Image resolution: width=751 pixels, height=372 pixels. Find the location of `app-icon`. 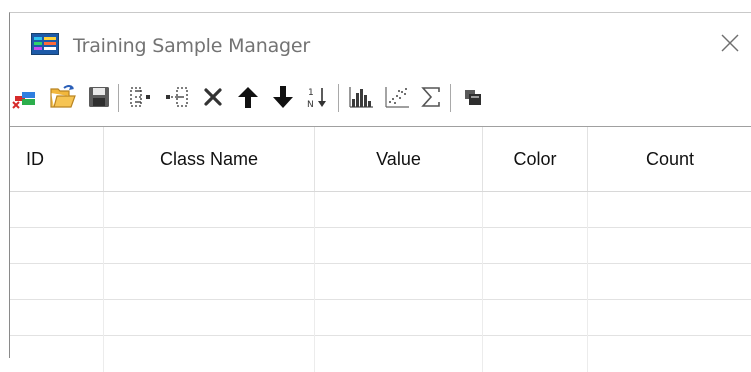

app-icon is located at coordinates (45, 44).